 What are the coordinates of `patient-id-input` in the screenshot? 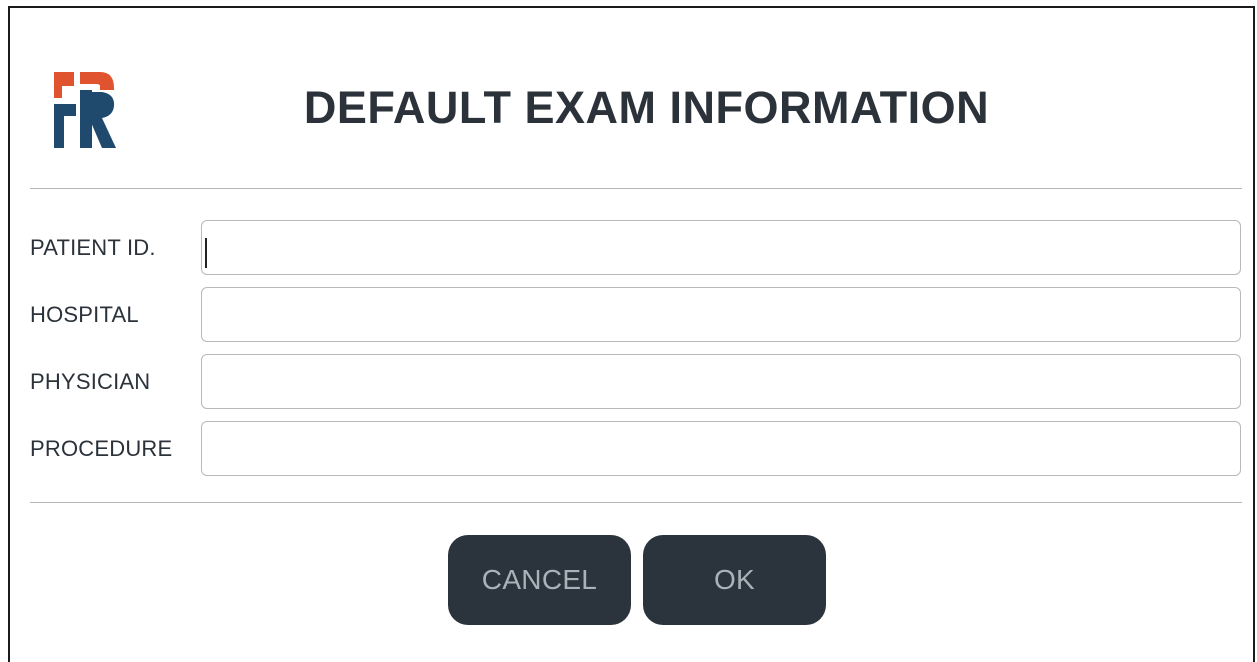 It's located at (721, 247).